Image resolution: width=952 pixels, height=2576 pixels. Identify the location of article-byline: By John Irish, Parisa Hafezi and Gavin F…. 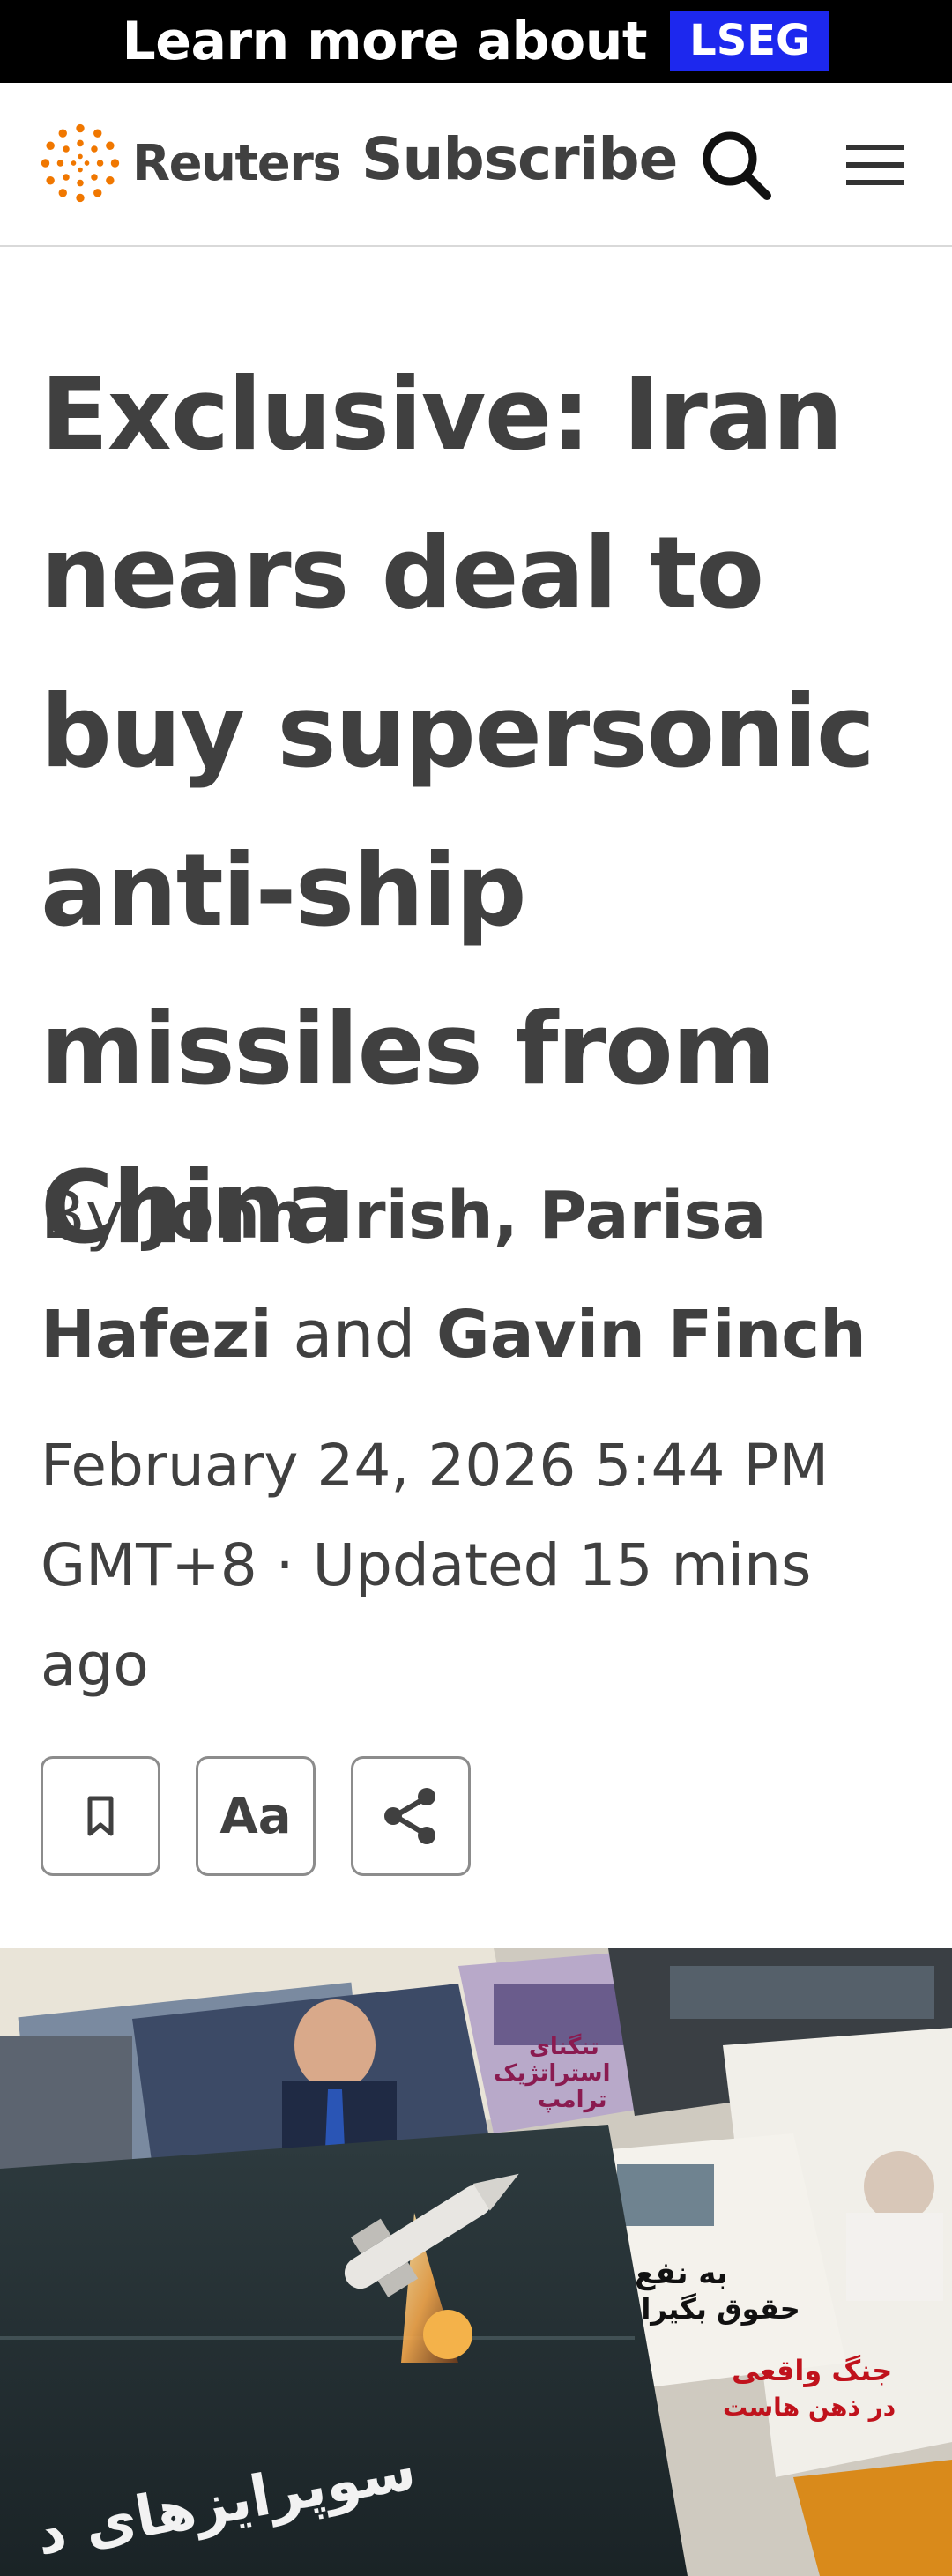
(482, 1276).